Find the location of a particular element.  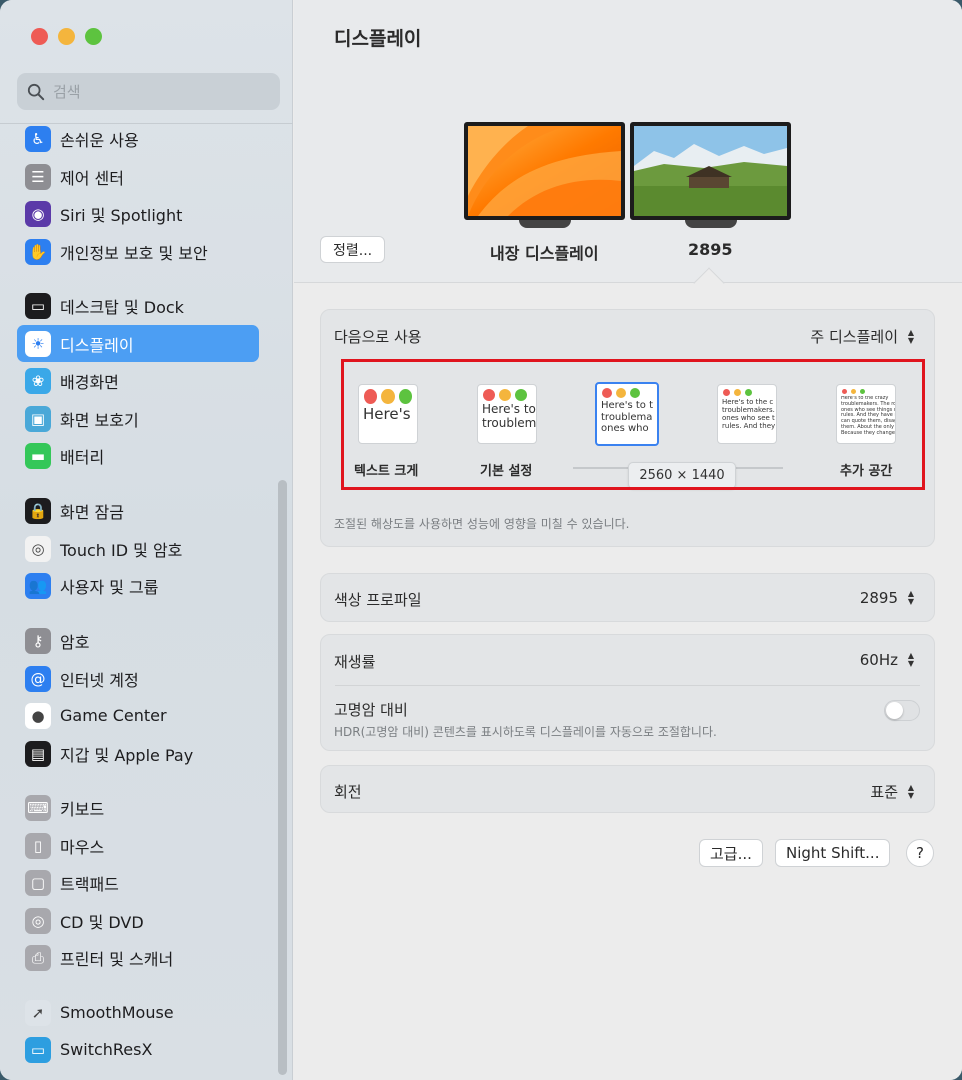

at-icon: @ is located at coordinates (38, 678).